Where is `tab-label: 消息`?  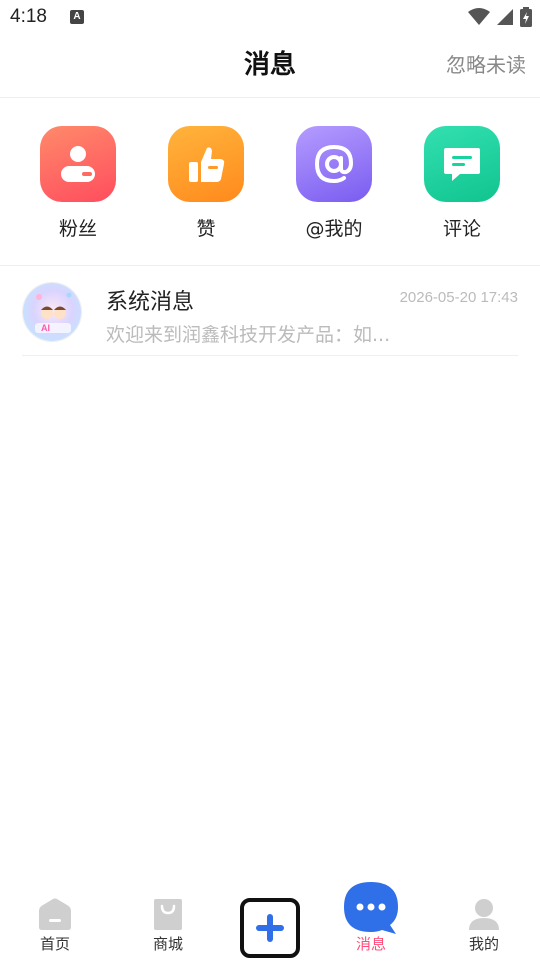
tab-label: 消息 is located at coordinates (370, 944).